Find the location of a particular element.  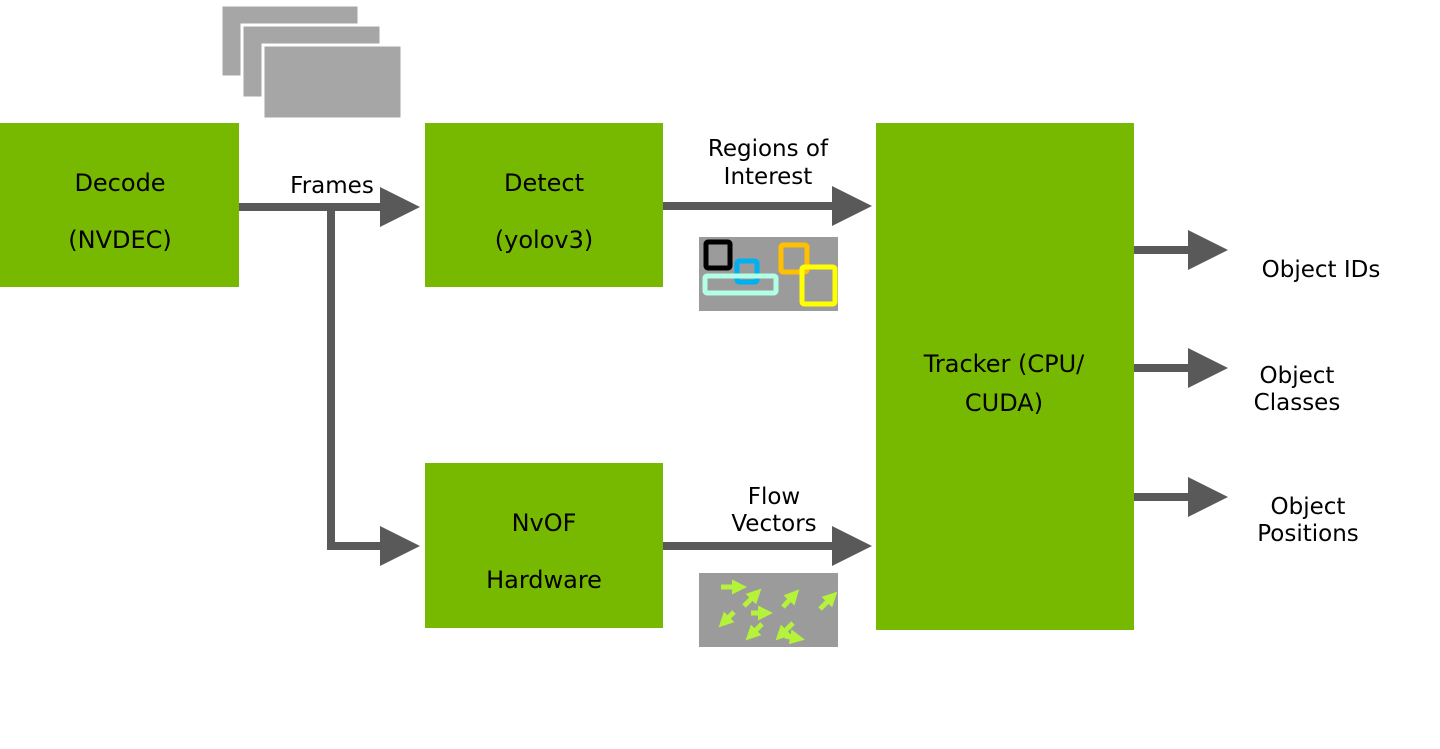

regions-of-interest-thumbnail is located at coordinates (768, 274).